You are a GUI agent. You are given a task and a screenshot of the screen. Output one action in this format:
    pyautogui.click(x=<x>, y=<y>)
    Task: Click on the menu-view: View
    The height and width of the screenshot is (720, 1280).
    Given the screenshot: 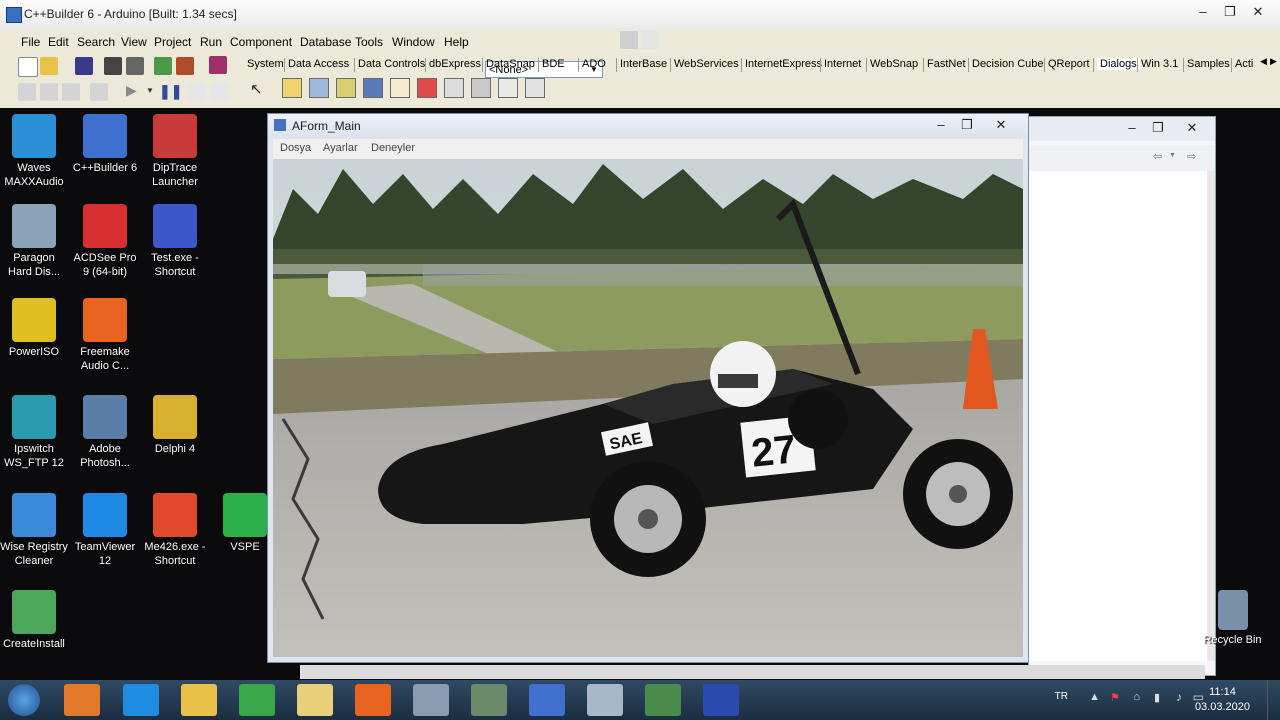 What is the action you would take?
    pyautogui.click(x=134, y=42)
    